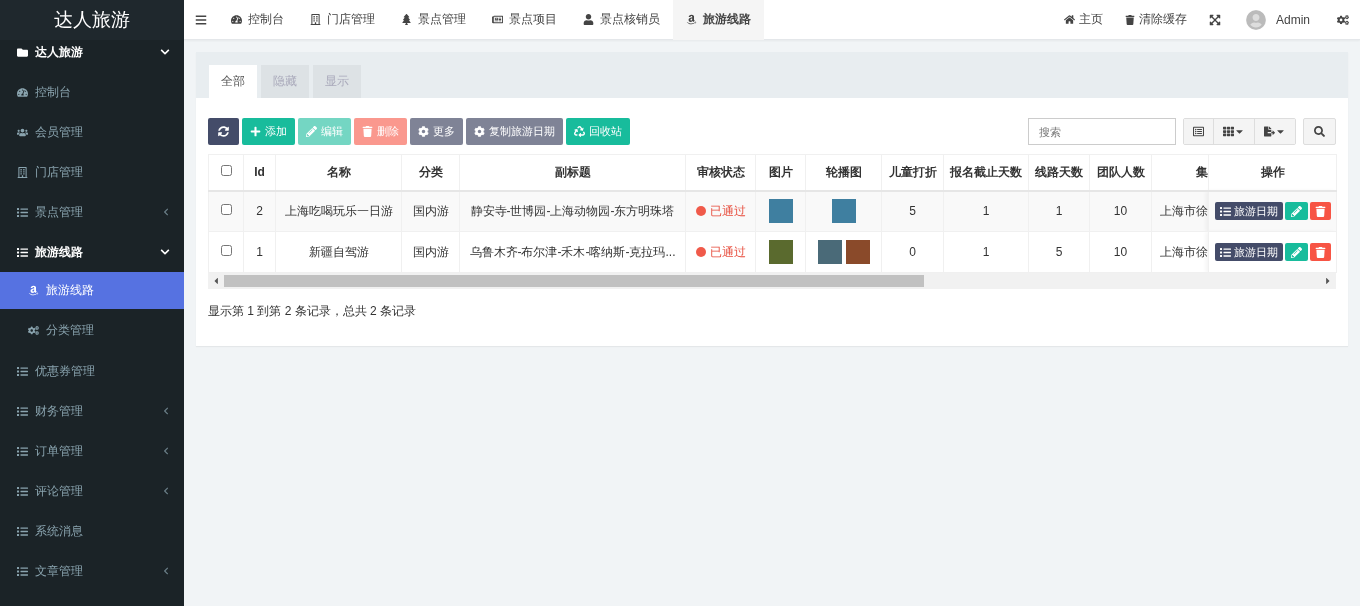 This screenshot has height=606, width=1360. I want to click on nav-tab: 景点管理, so click(433, 20).